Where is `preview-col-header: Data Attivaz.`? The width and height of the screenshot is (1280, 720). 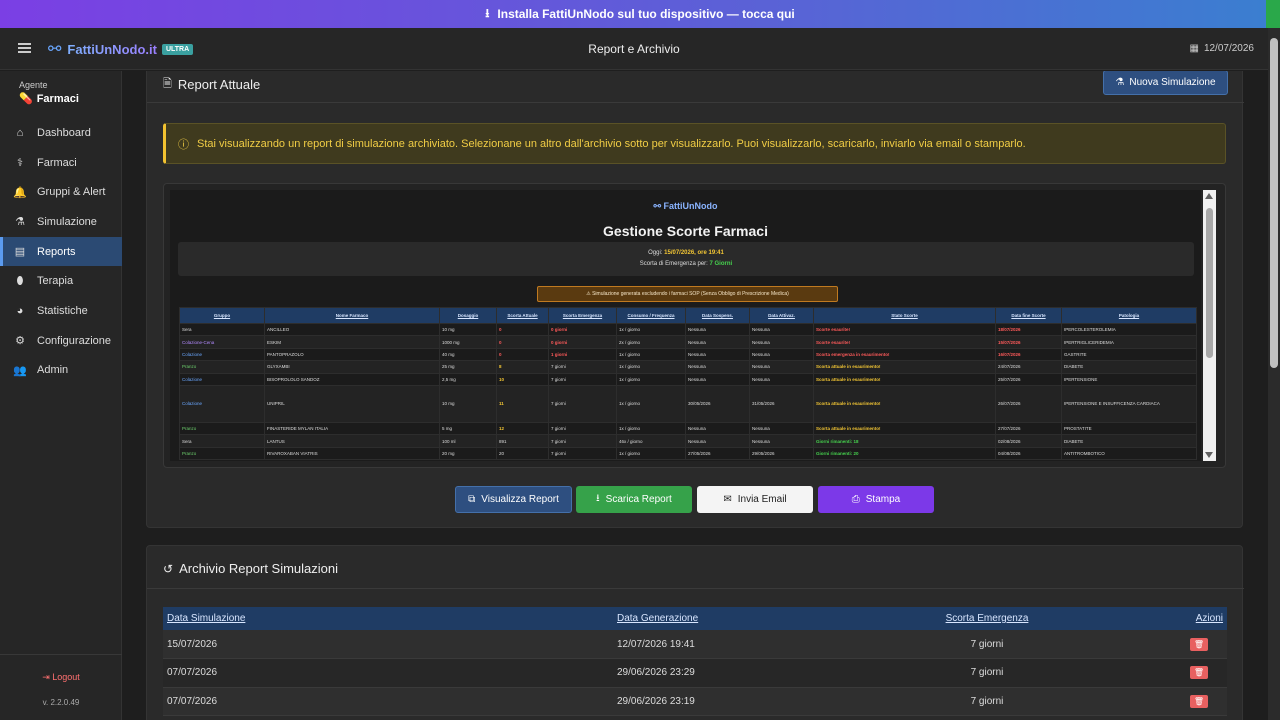
preview-col-header: Data Attivaz. is located at coordinates (781, 315).